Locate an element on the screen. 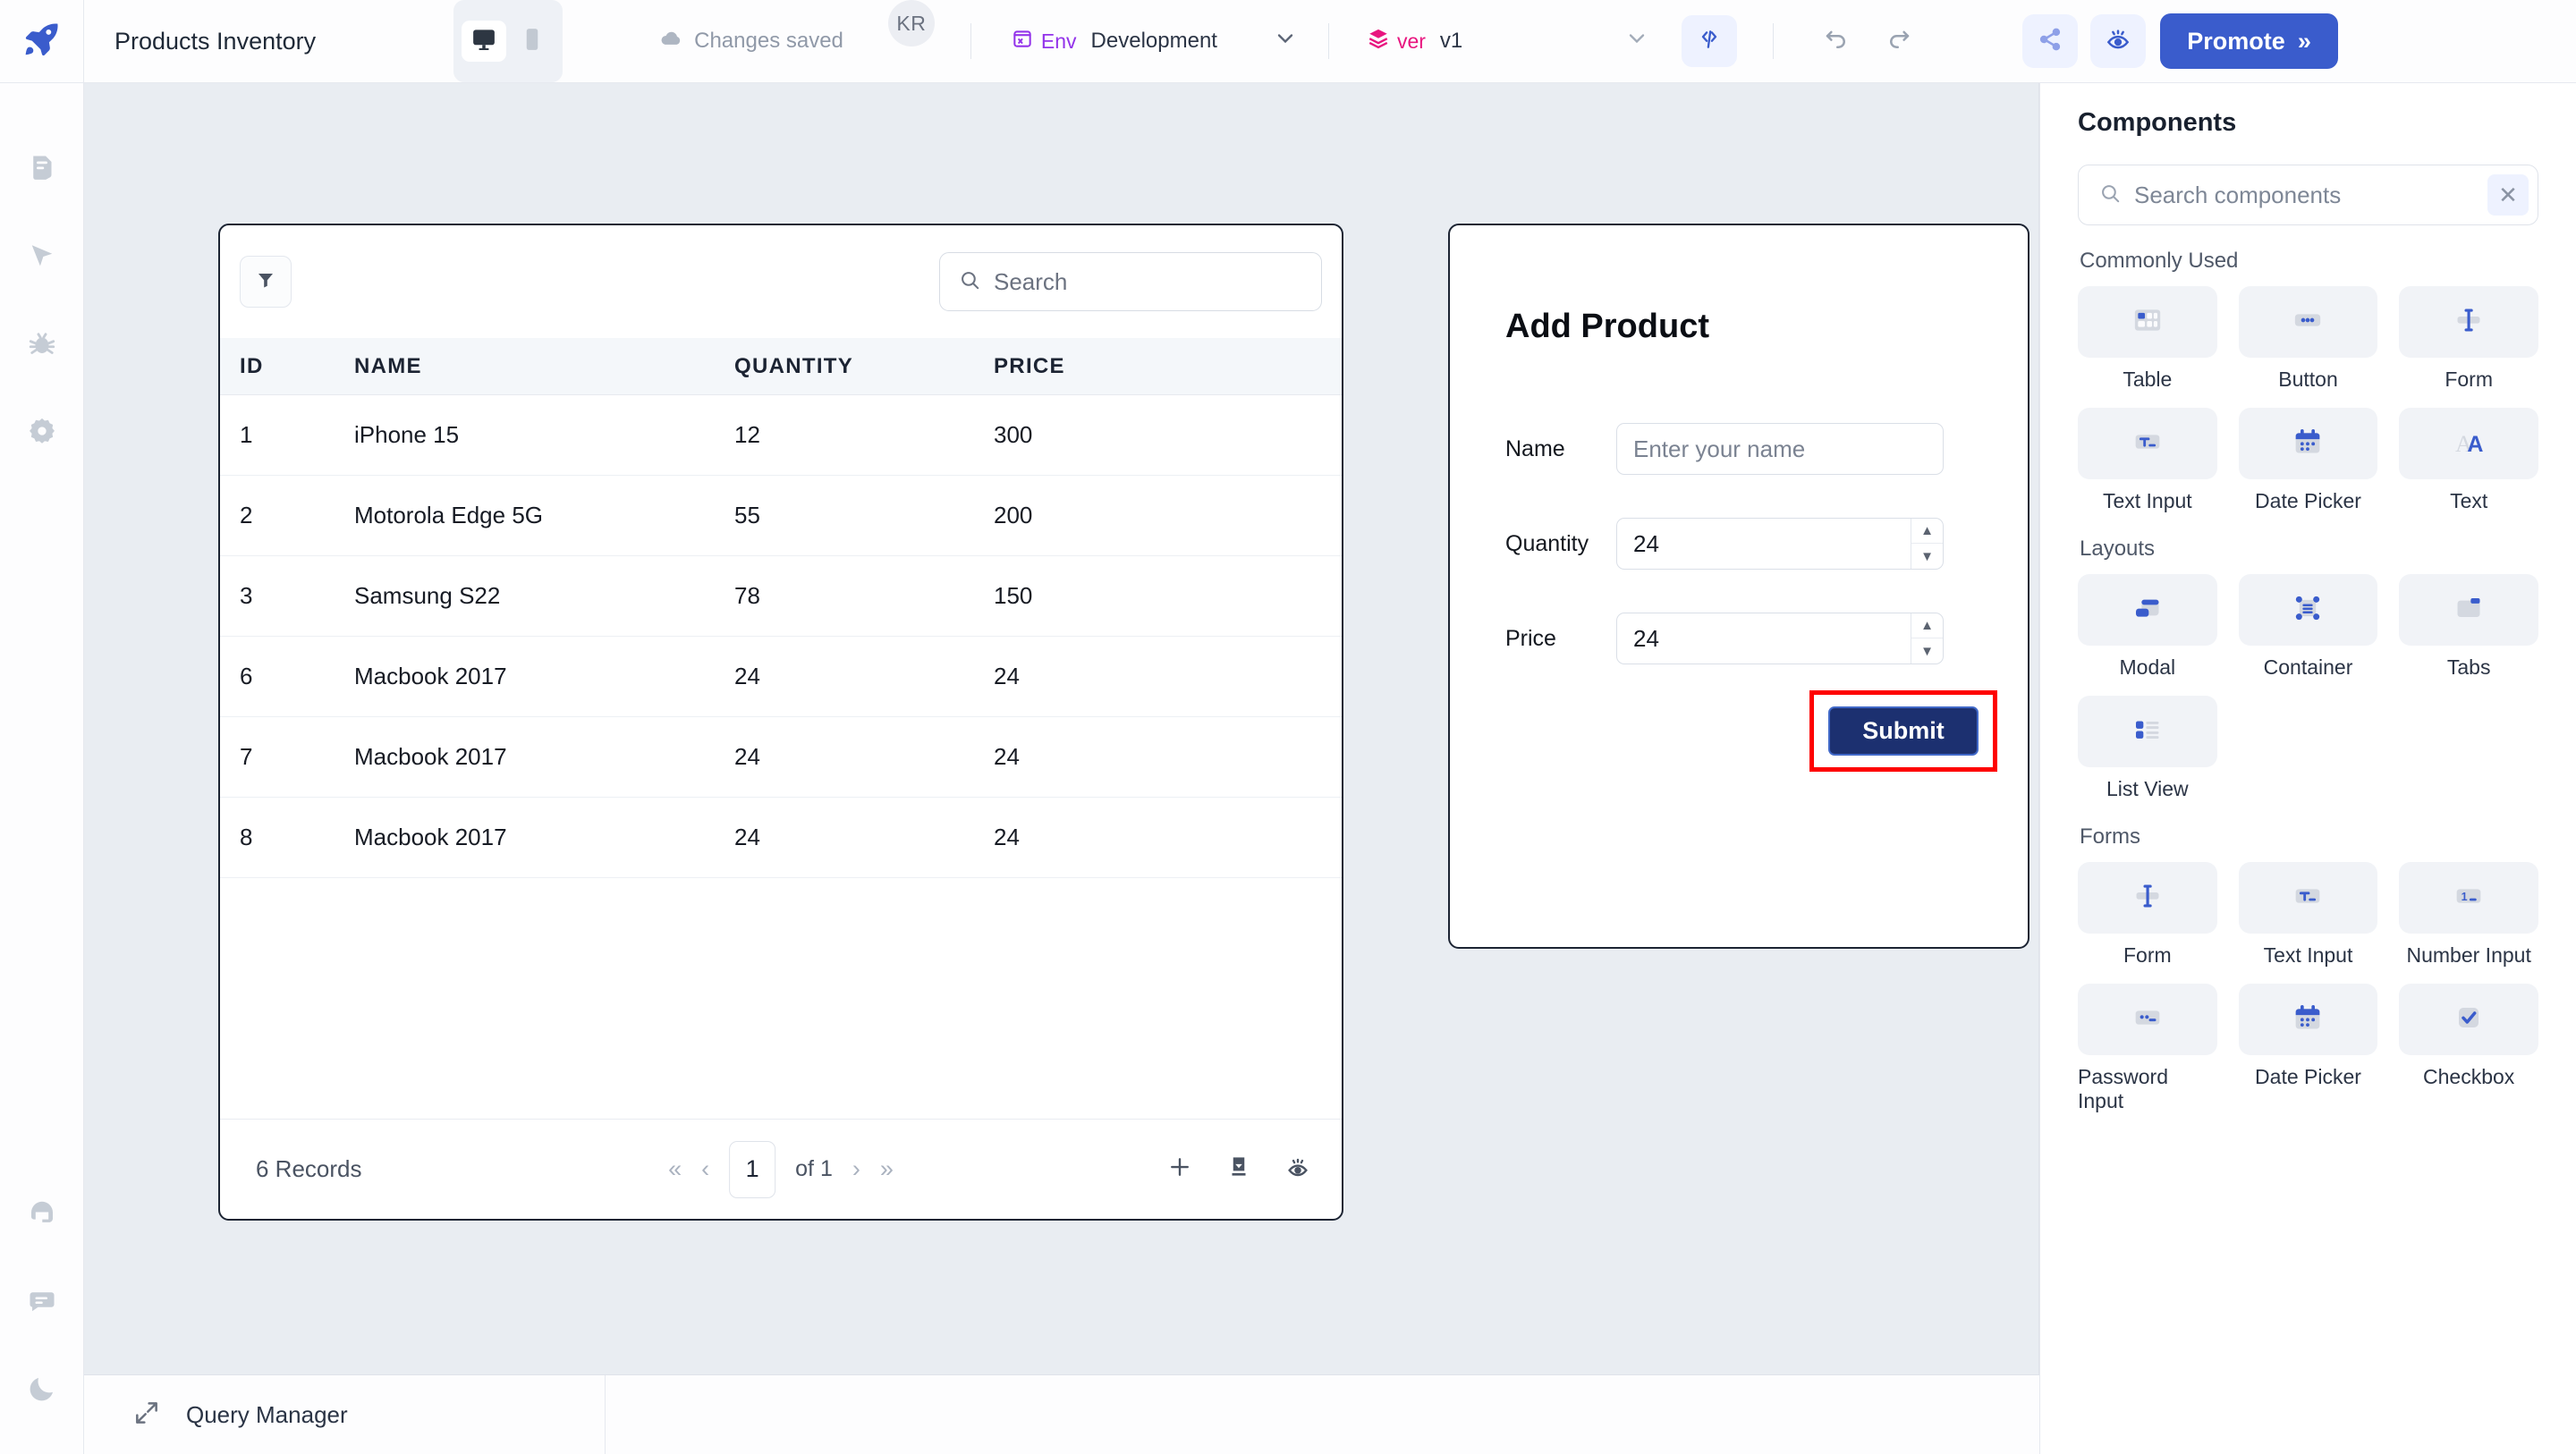 This screenshot has width=2576, height=1454. component-card-list-view: List View is located at coordinates (2147, 749).